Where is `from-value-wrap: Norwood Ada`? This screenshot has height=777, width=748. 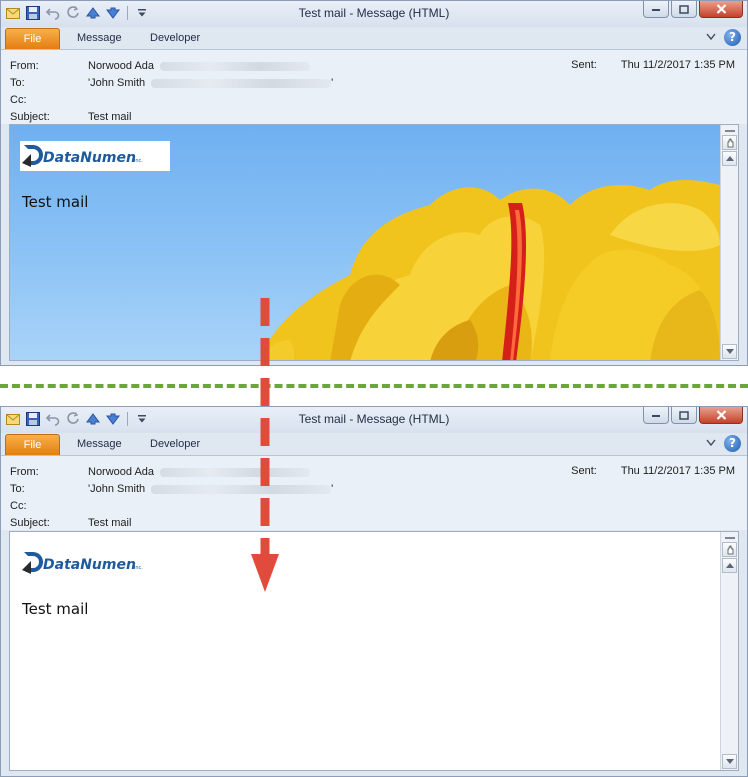
from-value-wrap: Norwood Ada is located at coordinates (199, 66).